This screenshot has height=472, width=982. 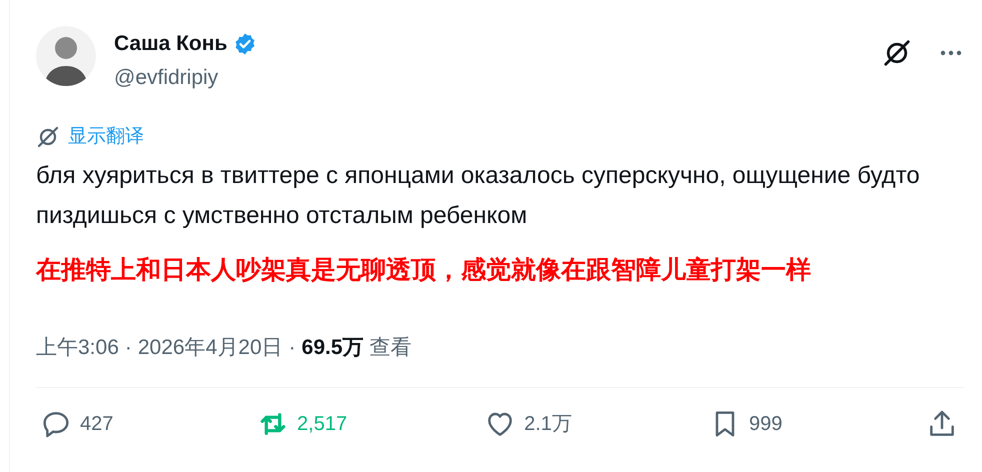 I want to click on more-icon, so click(x=951, y=53).